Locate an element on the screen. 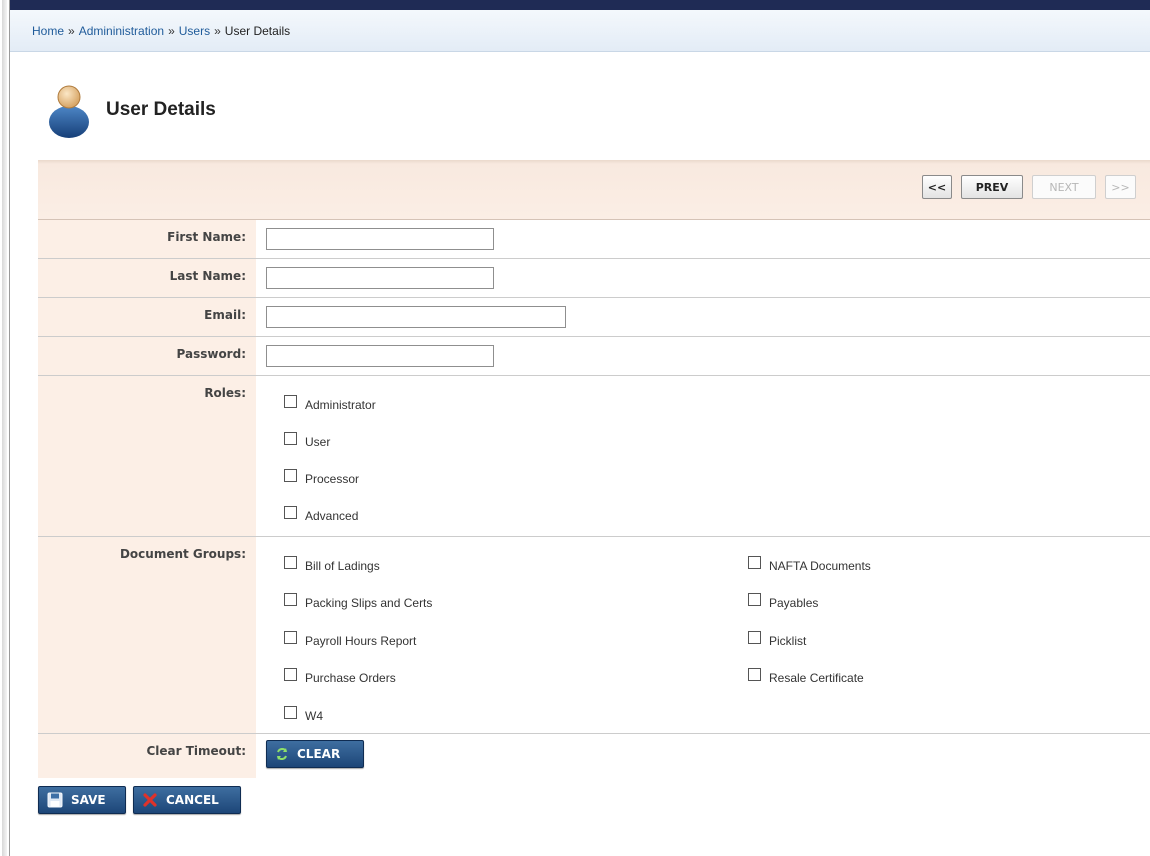  checkbox-label: Payroll Hours Report is located at coordinates (361, 640).